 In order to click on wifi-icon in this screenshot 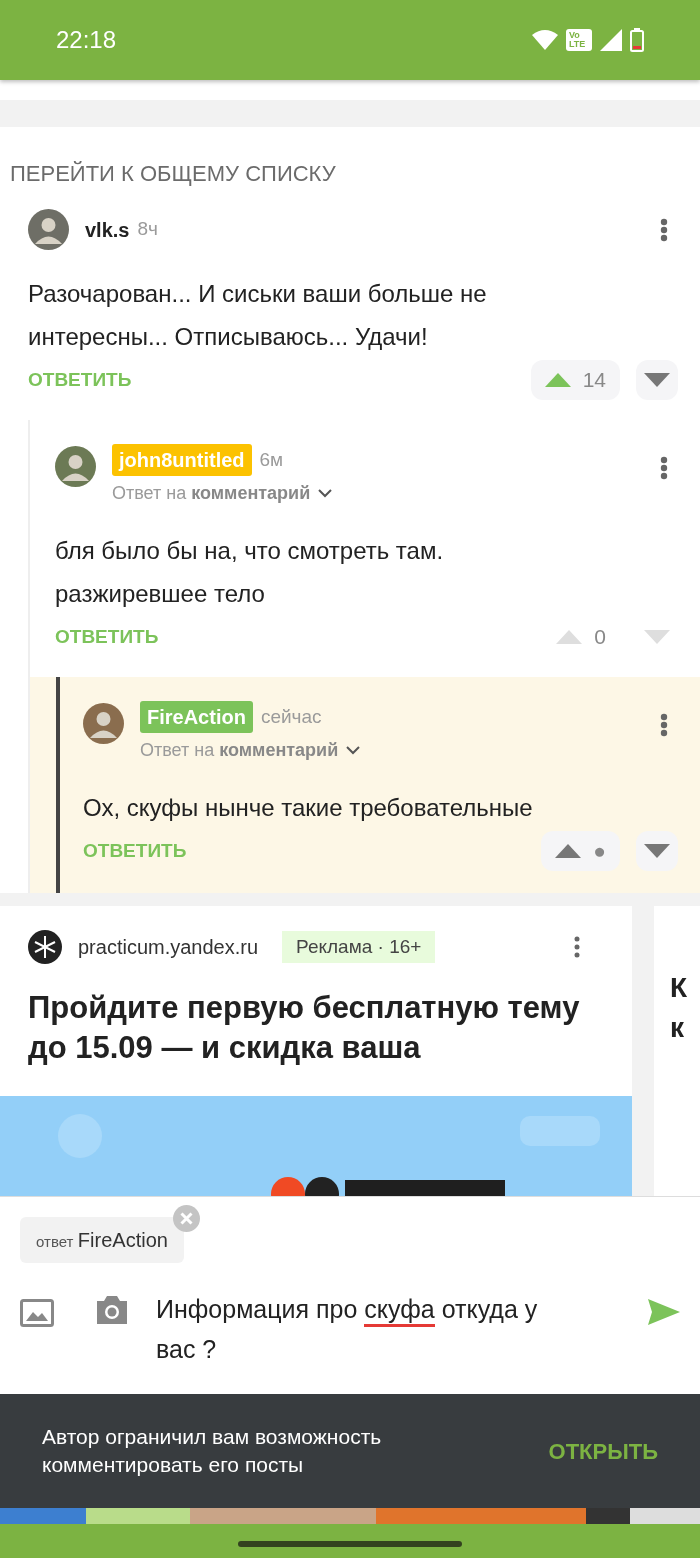, I will do `click(545, 40)`.